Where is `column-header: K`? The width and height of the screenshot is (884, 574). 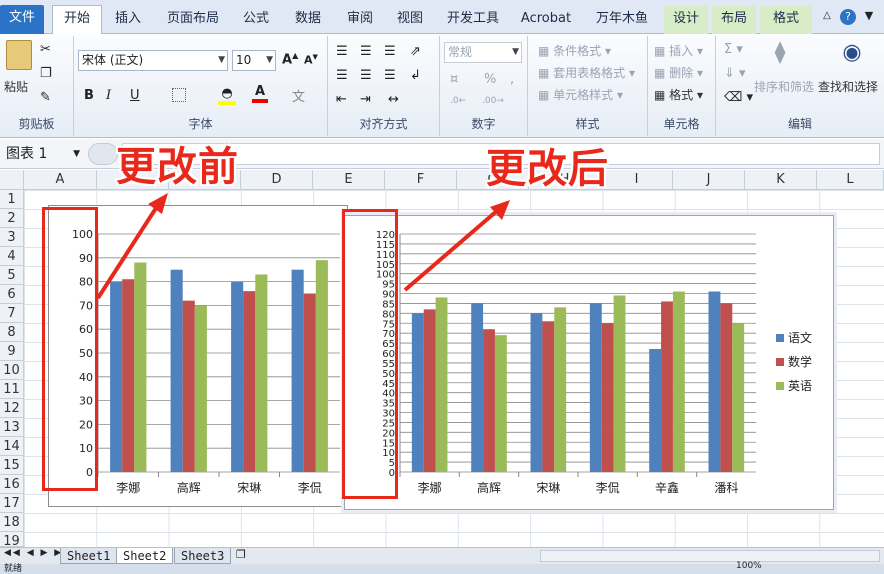 column-header: K is located at coordinates (781, 180).